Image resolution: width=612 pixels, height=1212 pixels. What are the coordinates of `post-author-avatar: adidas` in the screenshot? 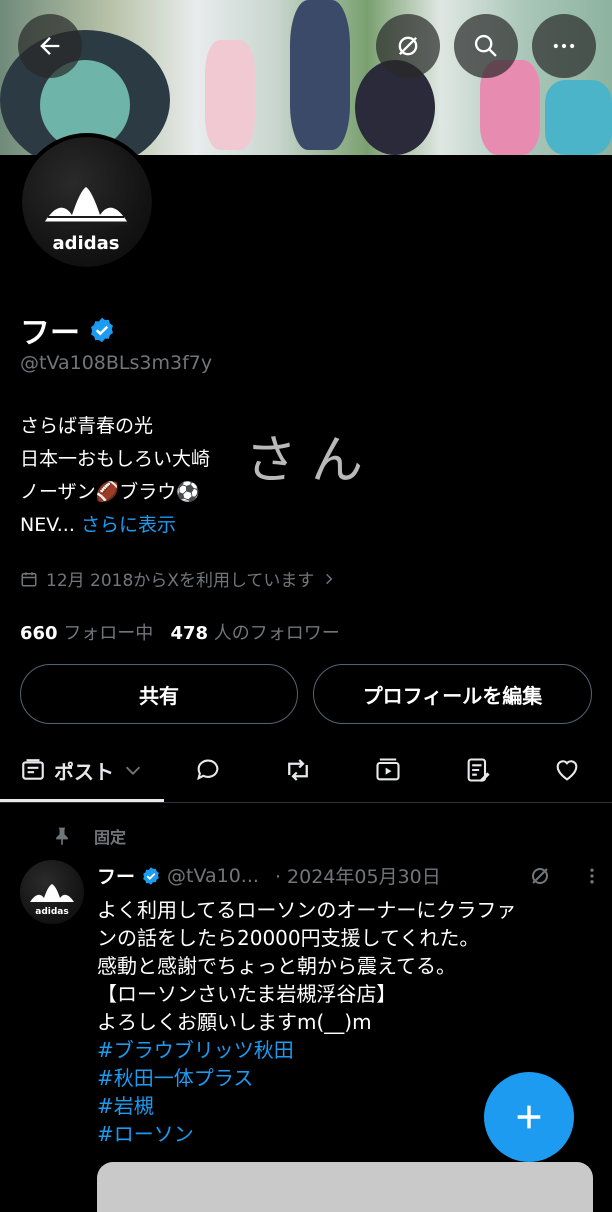 It's located at (52, 892).